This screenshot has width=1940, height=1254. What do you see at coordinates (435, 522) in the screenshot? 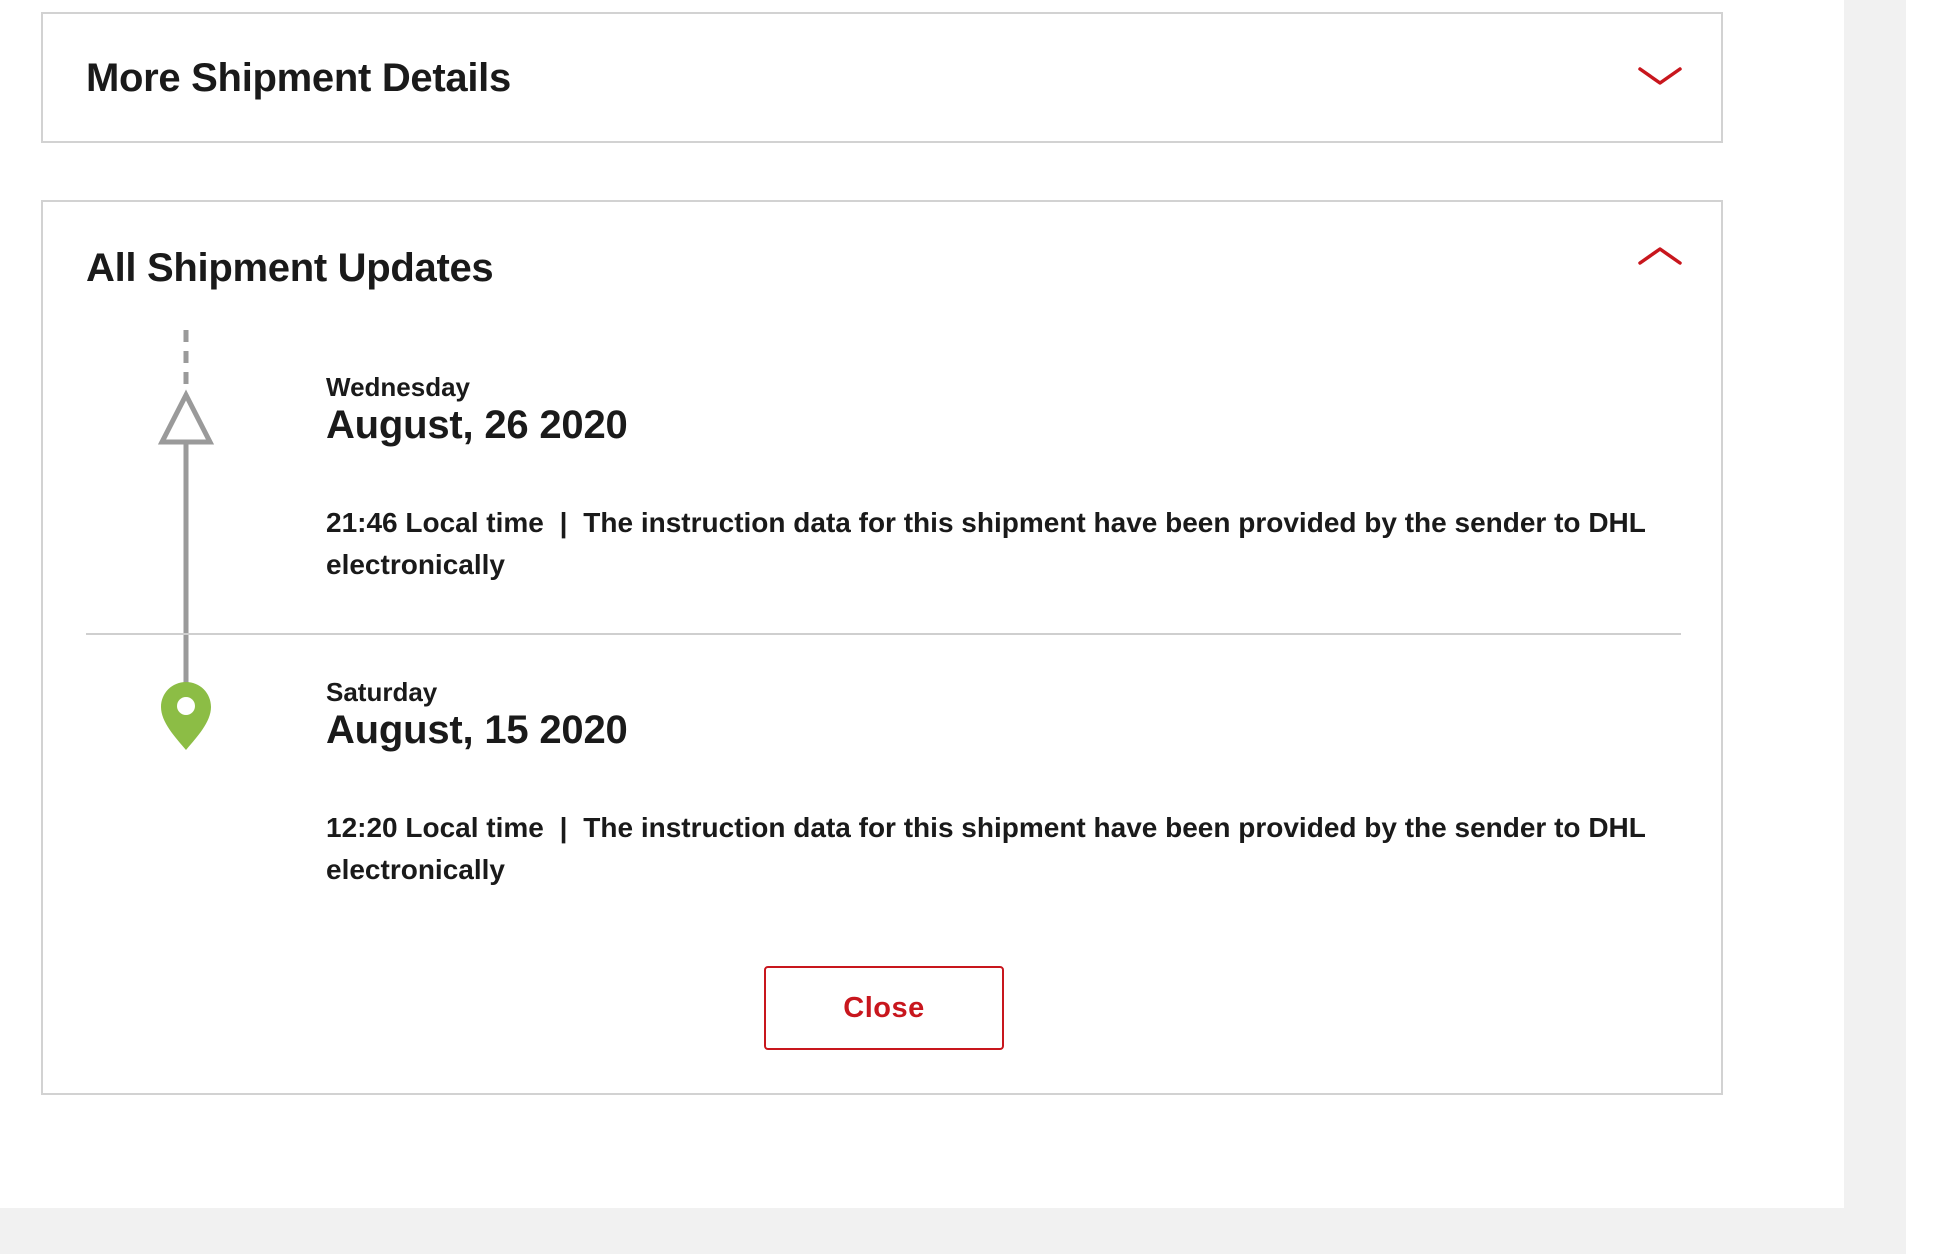
I see `event-time: 21:46 Local time` at bounding box center [435, 522].